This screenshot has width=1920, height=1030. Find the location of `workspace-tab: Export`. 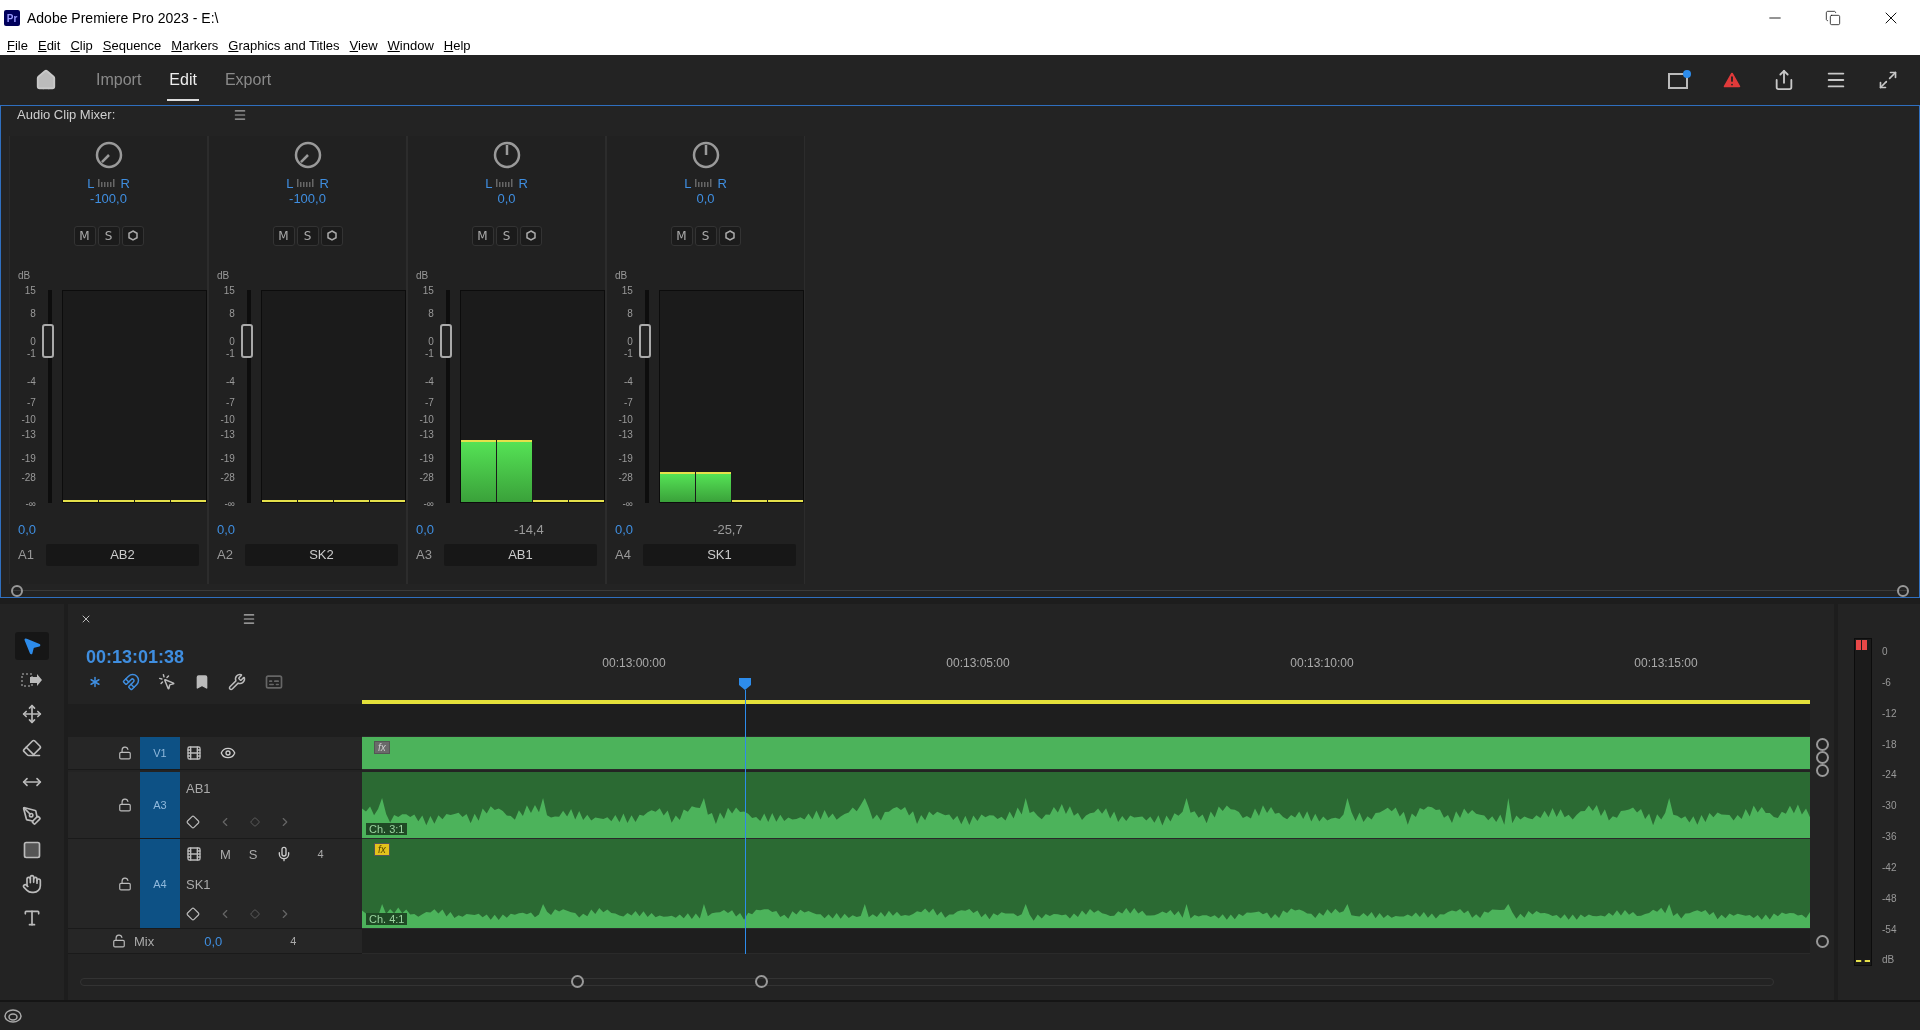

workspace-tab: Export is located at coordinates (248, 80).